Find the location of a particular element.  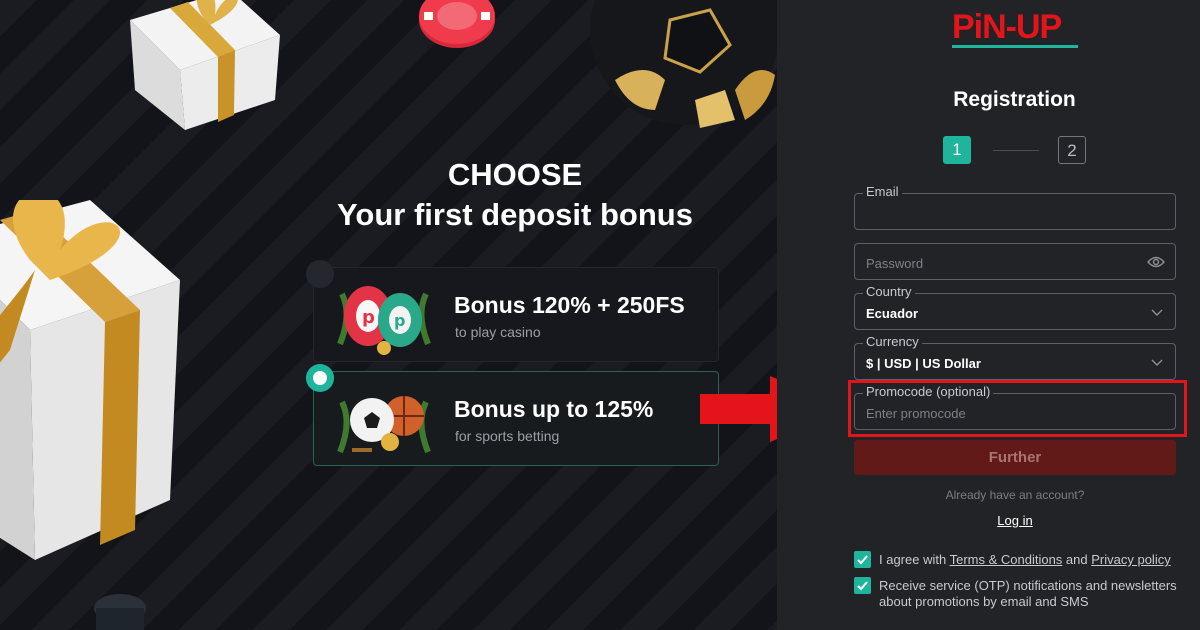

casino-chip-image is located at coordinates (457, 24).